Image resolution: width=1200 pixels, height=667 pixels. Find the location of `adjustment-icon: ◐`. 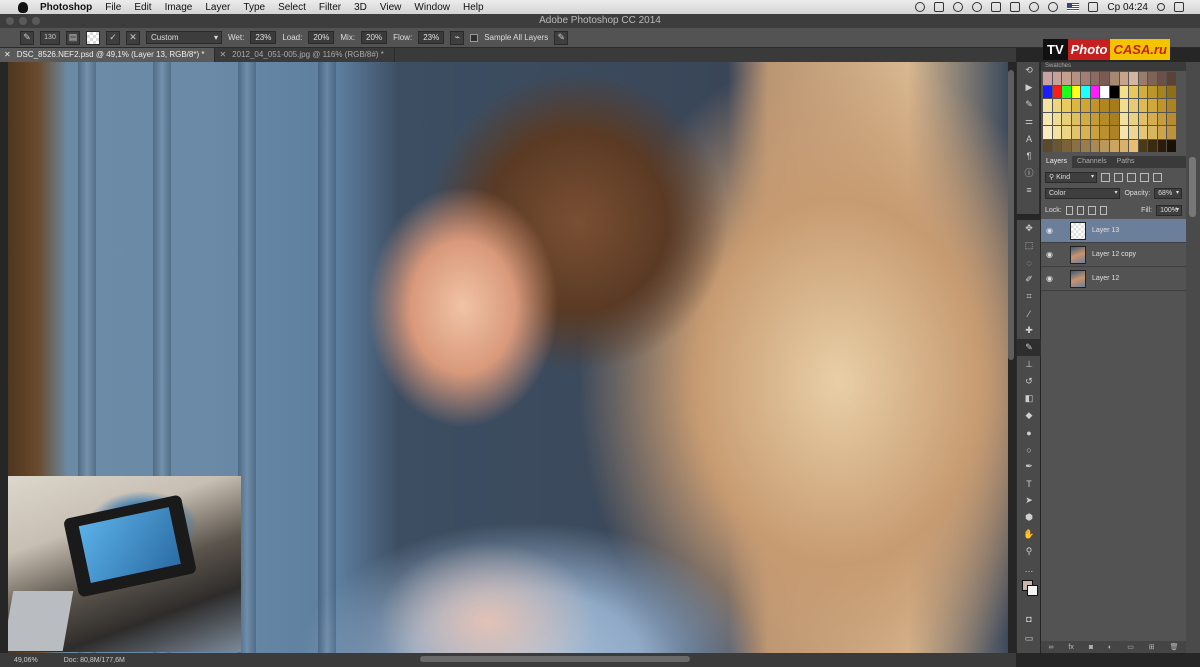

adjustment-icon: ◐ is located at coordinates (1110, 647).